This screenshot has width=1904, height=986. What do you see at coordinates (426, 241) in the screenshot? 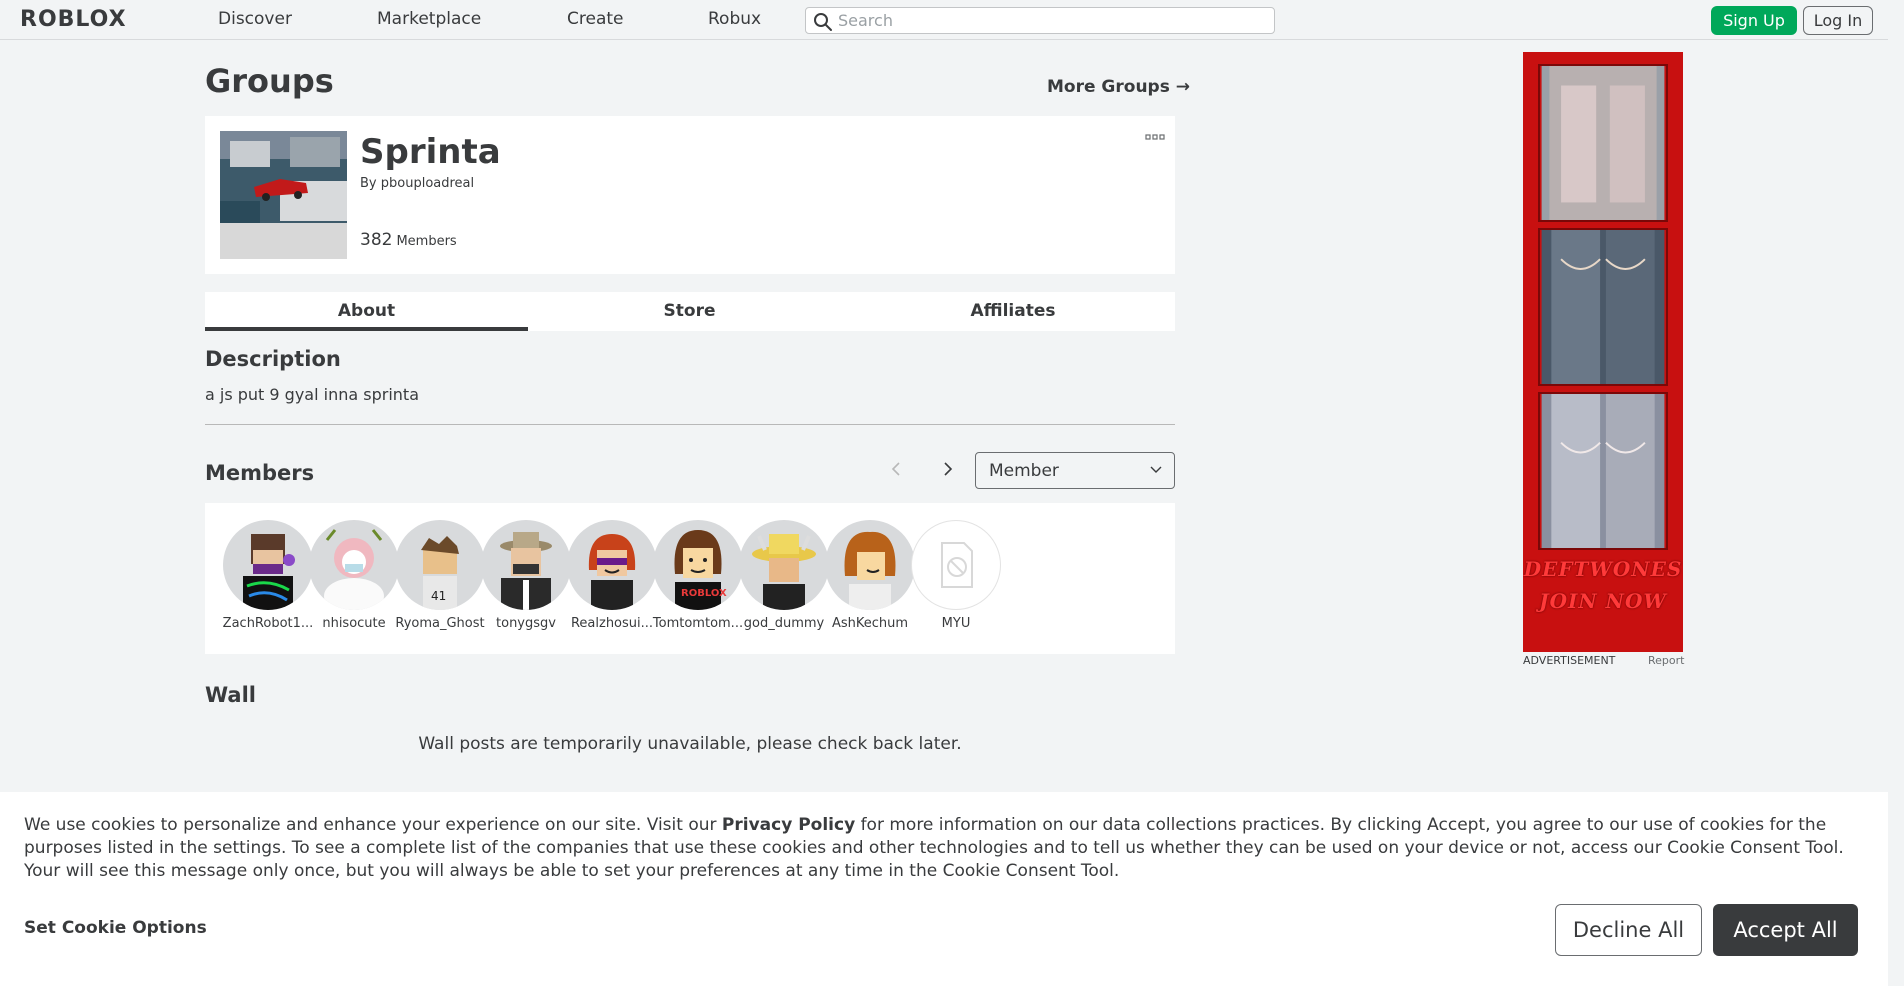
I see `member-count-label: Members` at bounding box center [426, 241].